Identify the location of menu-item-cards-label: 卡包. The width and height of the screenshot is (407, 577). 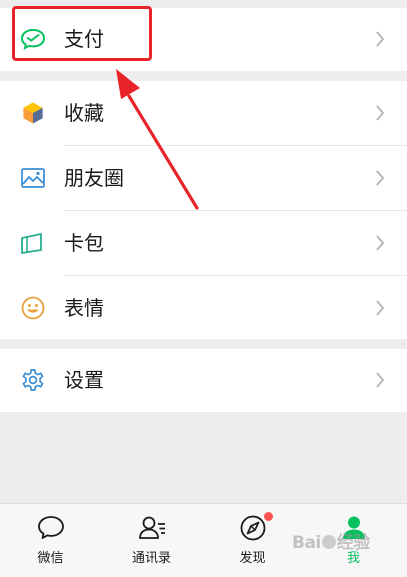
(84, 243).